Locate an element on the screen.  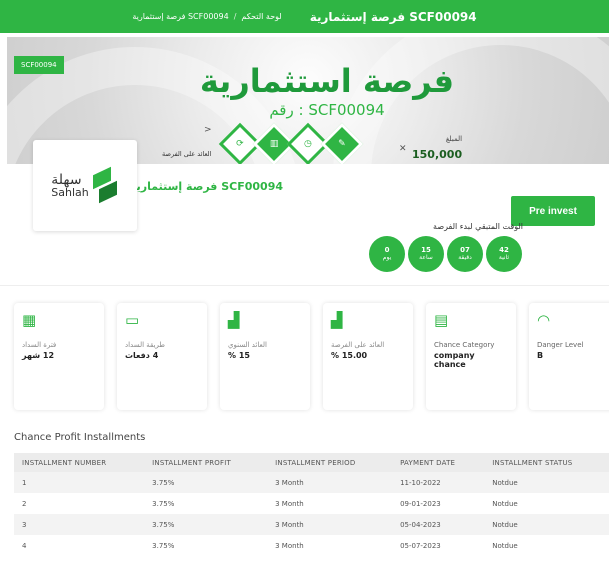
hero-icon-tiles: ⟳ ▥ ◷ ✎ is located at coordinates (291, 143).